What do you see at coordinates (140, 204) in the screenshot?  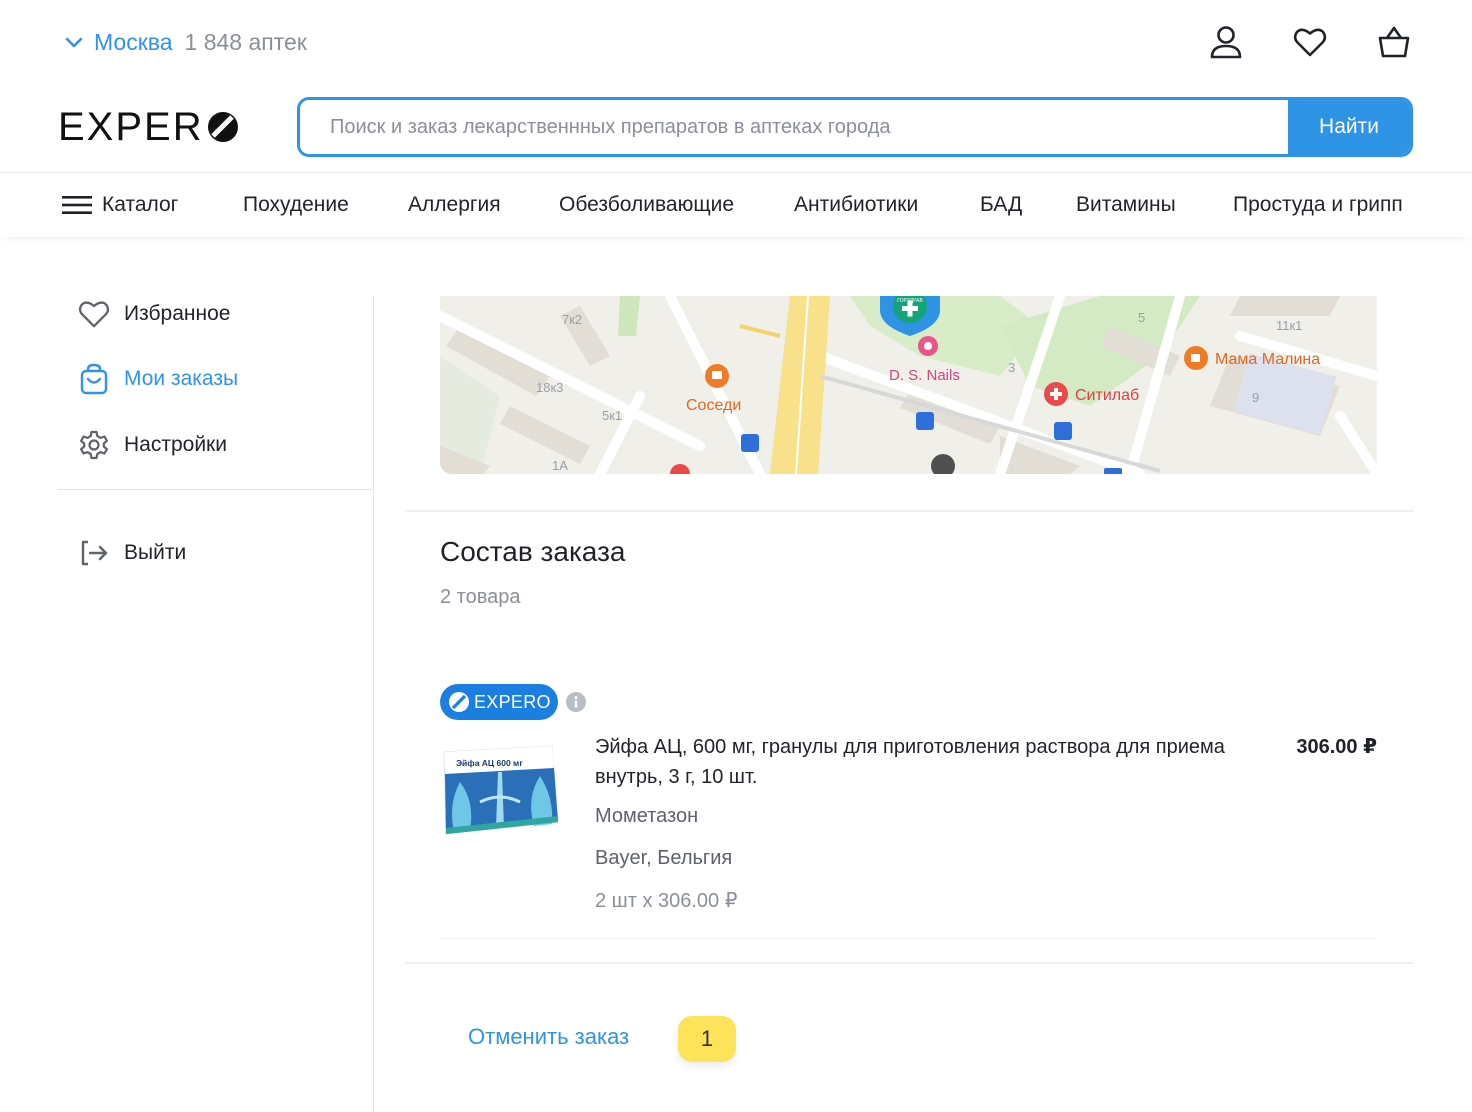 I see `catalog-label: Каталог` at bounding box center [140, 204].